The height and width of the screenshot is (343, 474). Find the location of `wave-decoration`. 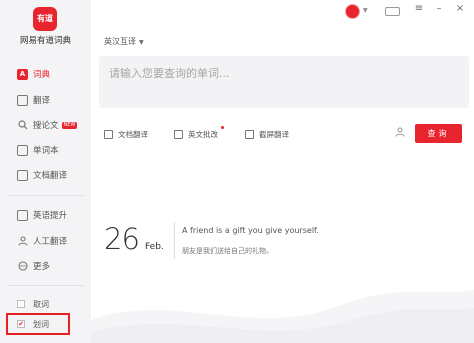

wave-decoration is located at coordinates (282, 316).